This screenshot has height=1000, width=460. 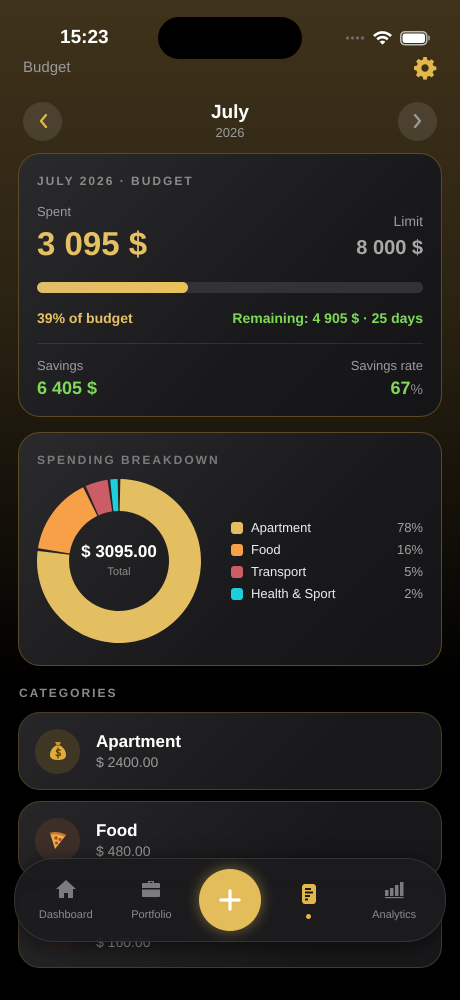 What do you see at coordinates (85, 318) in the screenshot?
I see `budget-percent: 39% of budget` at bounding box center [85, 318].